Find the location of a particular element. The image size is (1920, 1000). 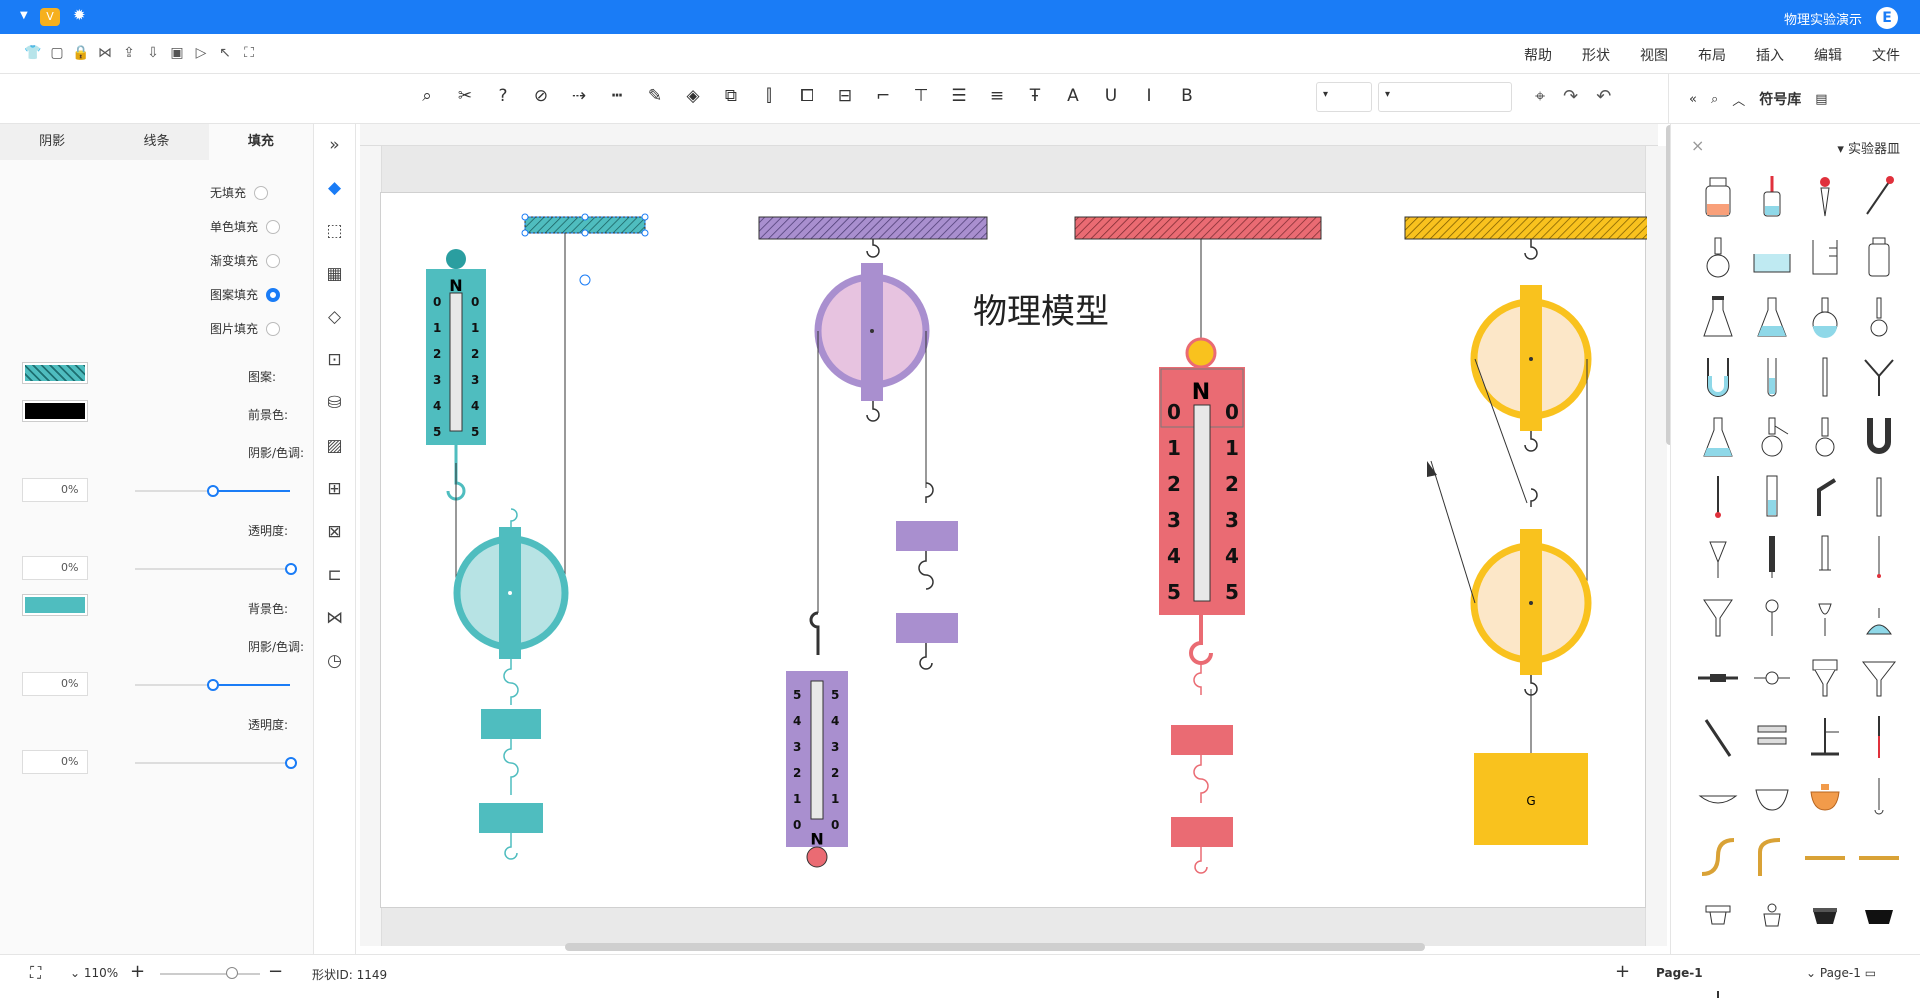

lock-icon: 🔒 is located at coordinates (81, 53).